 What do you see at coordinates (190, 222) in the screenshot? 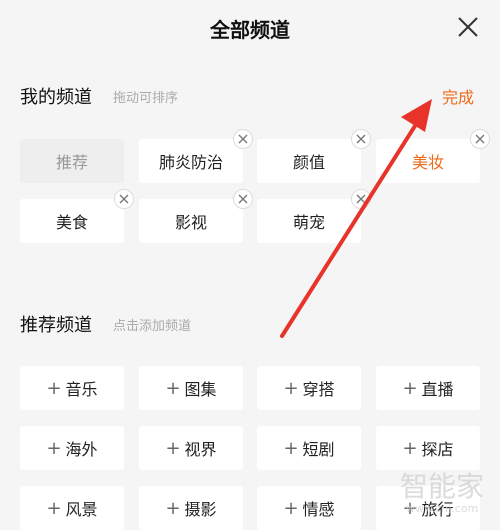
I see `chip-label: 影视` at bounding box center [190, 222].